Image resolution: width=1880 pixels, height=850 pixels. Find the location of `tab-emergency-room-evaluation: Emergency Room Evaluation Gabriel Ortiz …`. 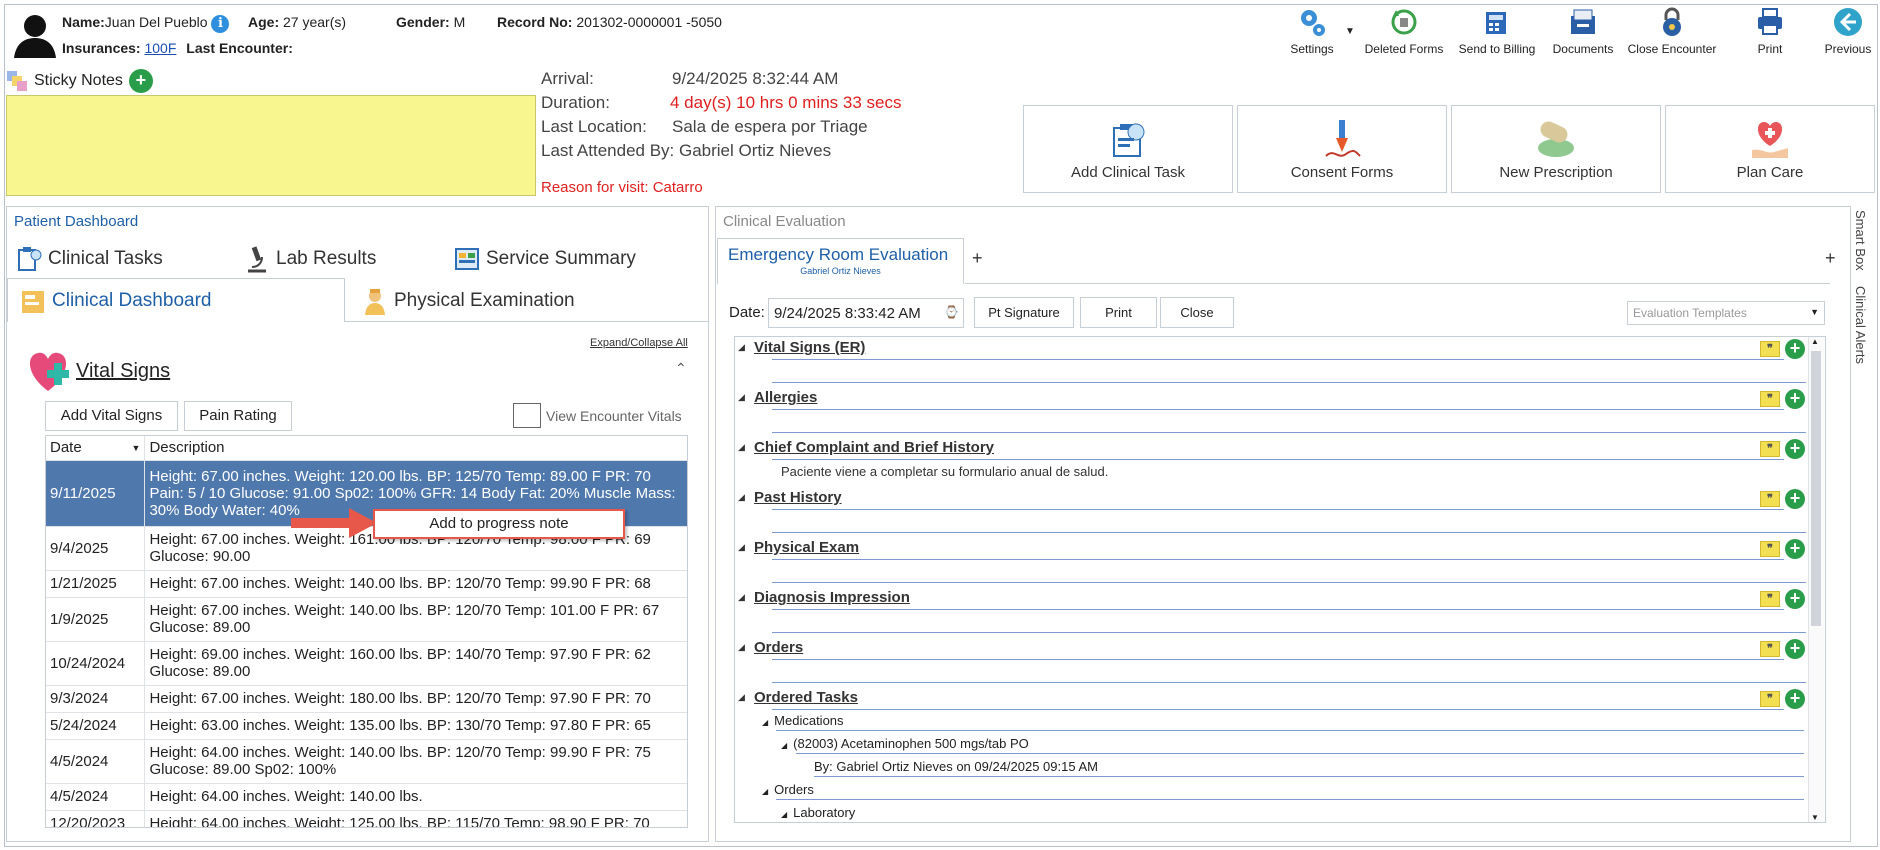

tab-emergency-room-evaluation: Emergency Room Evaluation Gabriel Ortiz … is located at coordinates (840, 261).